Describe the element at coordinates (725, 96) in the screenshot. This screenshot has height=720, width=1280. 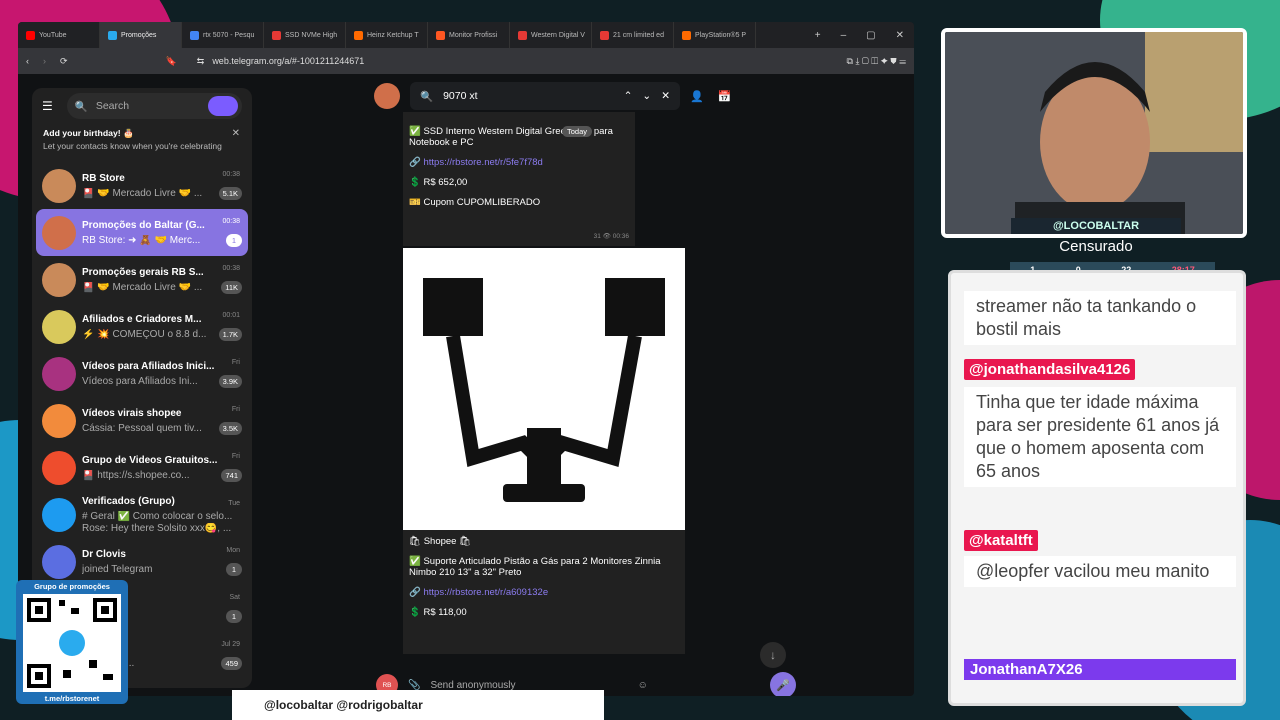
I see `calendar-icon: 📅` at that location.